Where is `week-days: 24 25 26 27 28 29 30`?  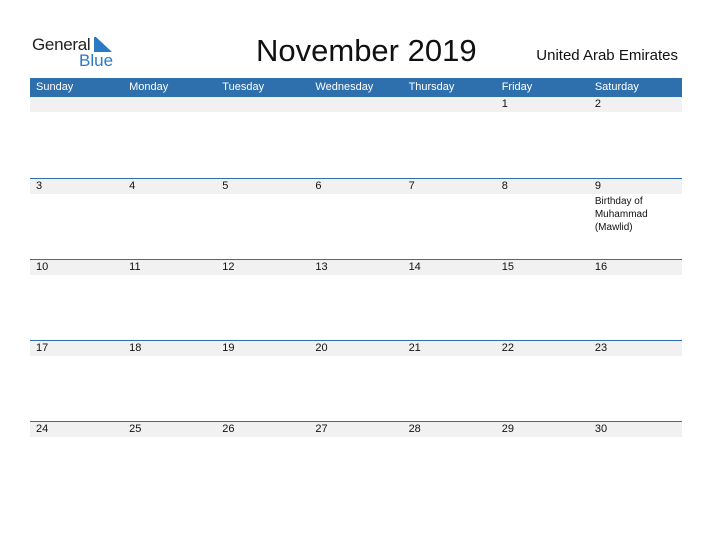 week-days: 24 25 26 27 28 29 30 is located at coordinates (356, 462).